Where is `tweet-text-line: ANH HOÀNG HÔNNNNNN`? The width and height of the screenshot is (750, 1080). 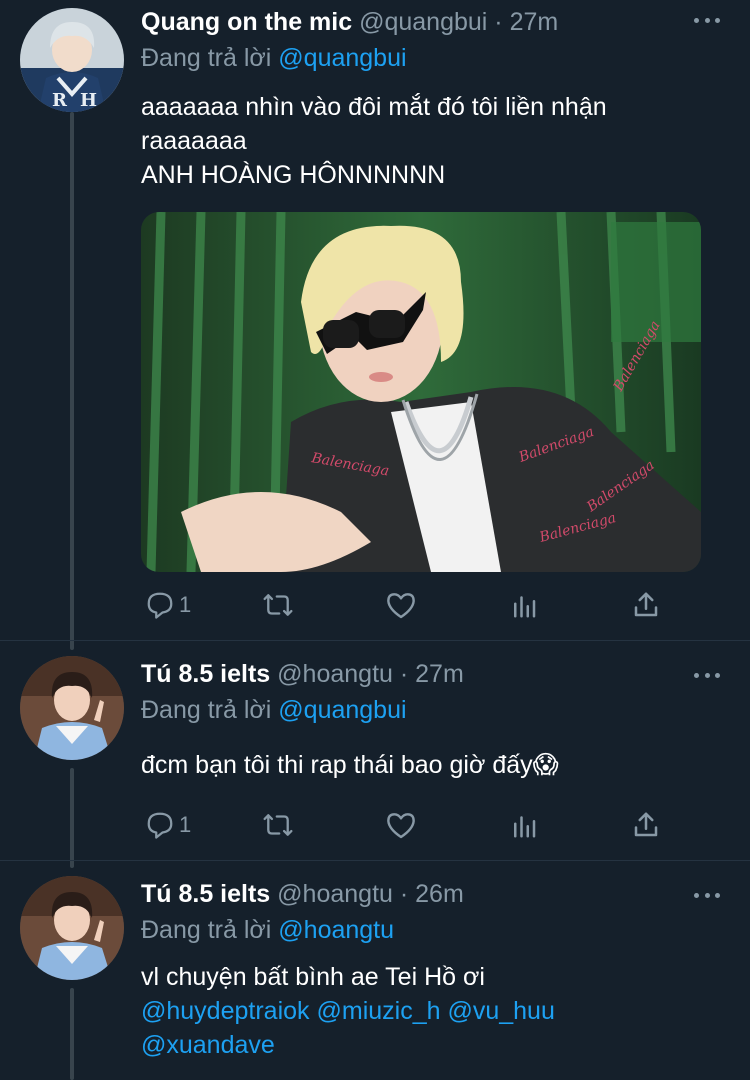 tweet-text-line: ANH HOÀNG HÔNNNNNN is located at coordinates (293, 175).